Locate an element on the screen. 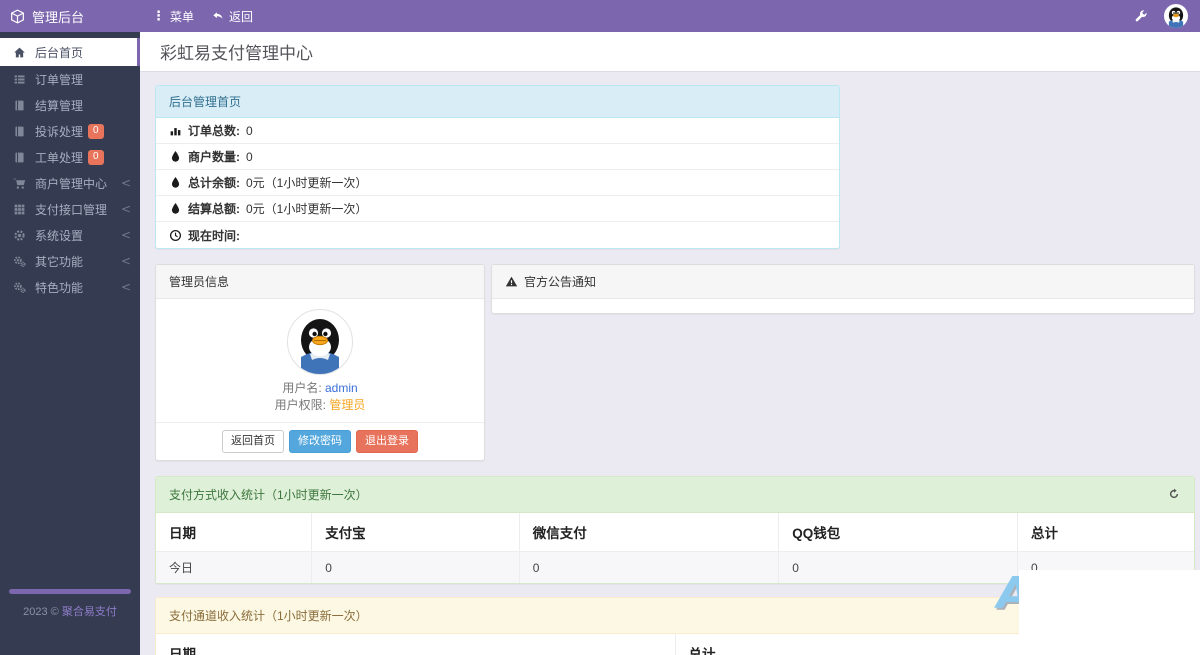 The height and width of the screenshot is (655, 1200). user-avatar is located at coordinates (1176, 16).